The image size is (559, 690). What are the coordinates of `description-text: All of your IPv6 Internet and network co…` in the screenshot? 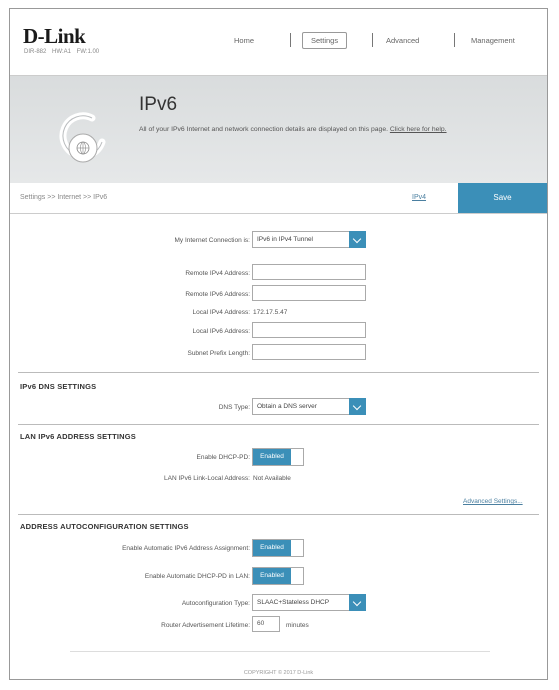 It's located at (263, 129).